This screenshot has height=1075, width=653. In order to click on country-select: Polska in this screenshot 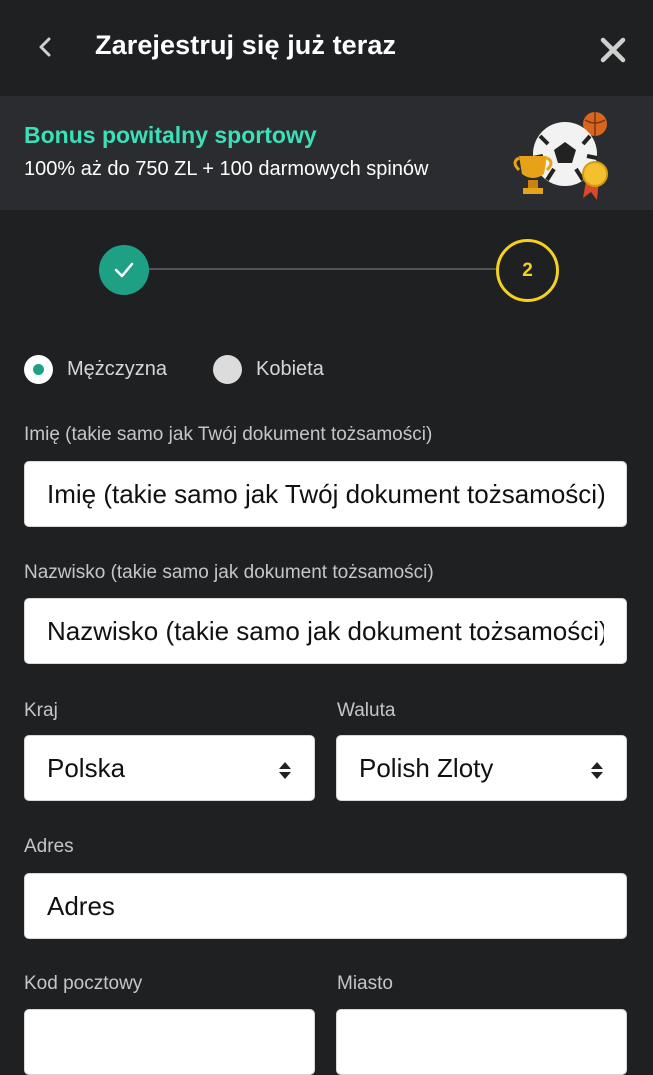, I will do `click(169, 768)`.